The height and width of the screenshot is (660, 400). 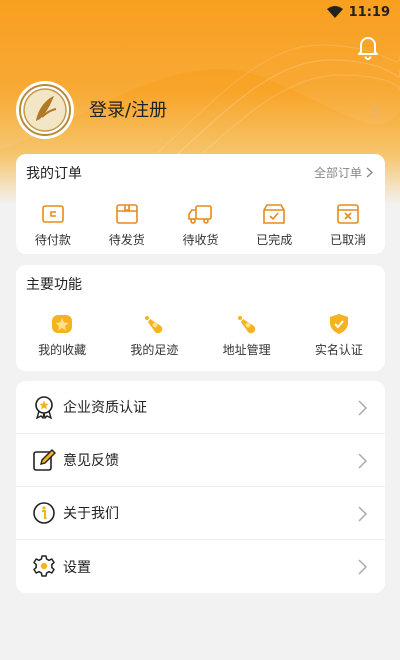 I want to click on box-check-icon, so click(x=274, y=214).